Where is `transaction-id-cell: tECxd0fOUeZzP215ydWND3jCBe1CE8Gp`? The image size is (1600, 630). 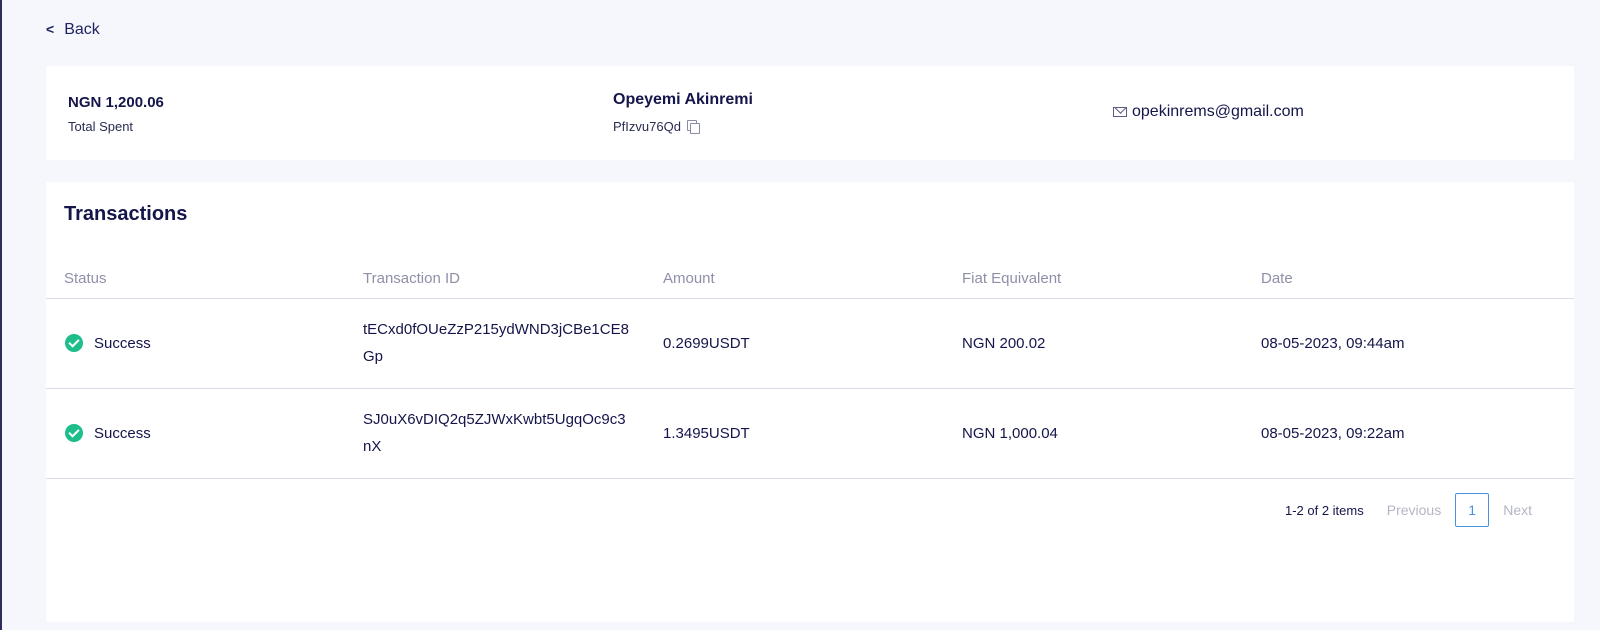 transaction-id-cell: tECxd0fOUeZzP215ydWND3jCBe1CE8Gp is located at coordinates (496, 343).